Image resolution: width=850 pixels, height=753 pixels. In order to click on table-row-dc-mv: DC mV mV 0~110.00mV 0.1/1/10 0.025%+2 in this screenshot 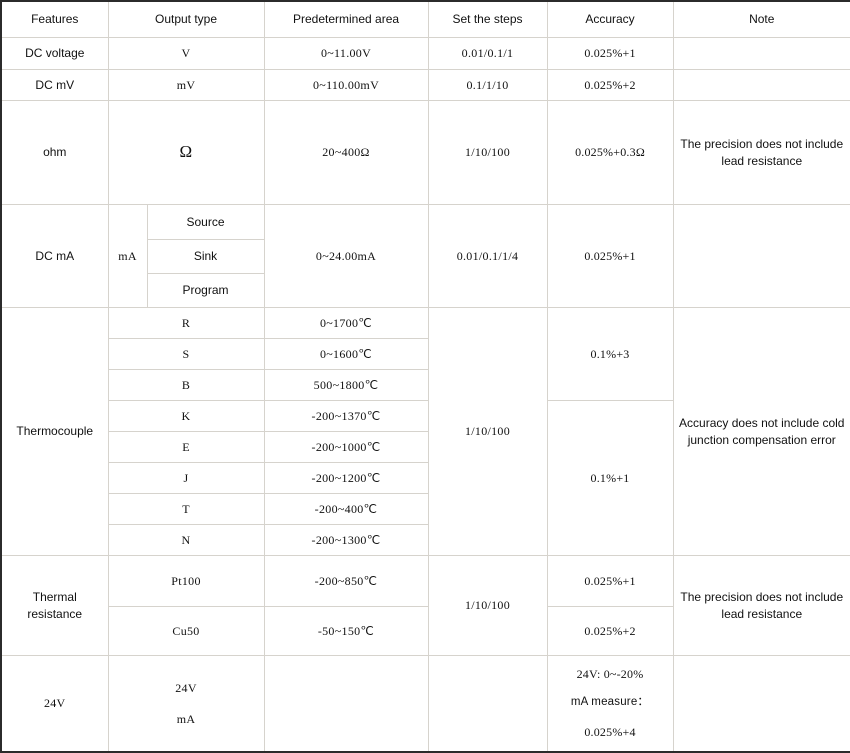, I will do `click(425, 85)`.